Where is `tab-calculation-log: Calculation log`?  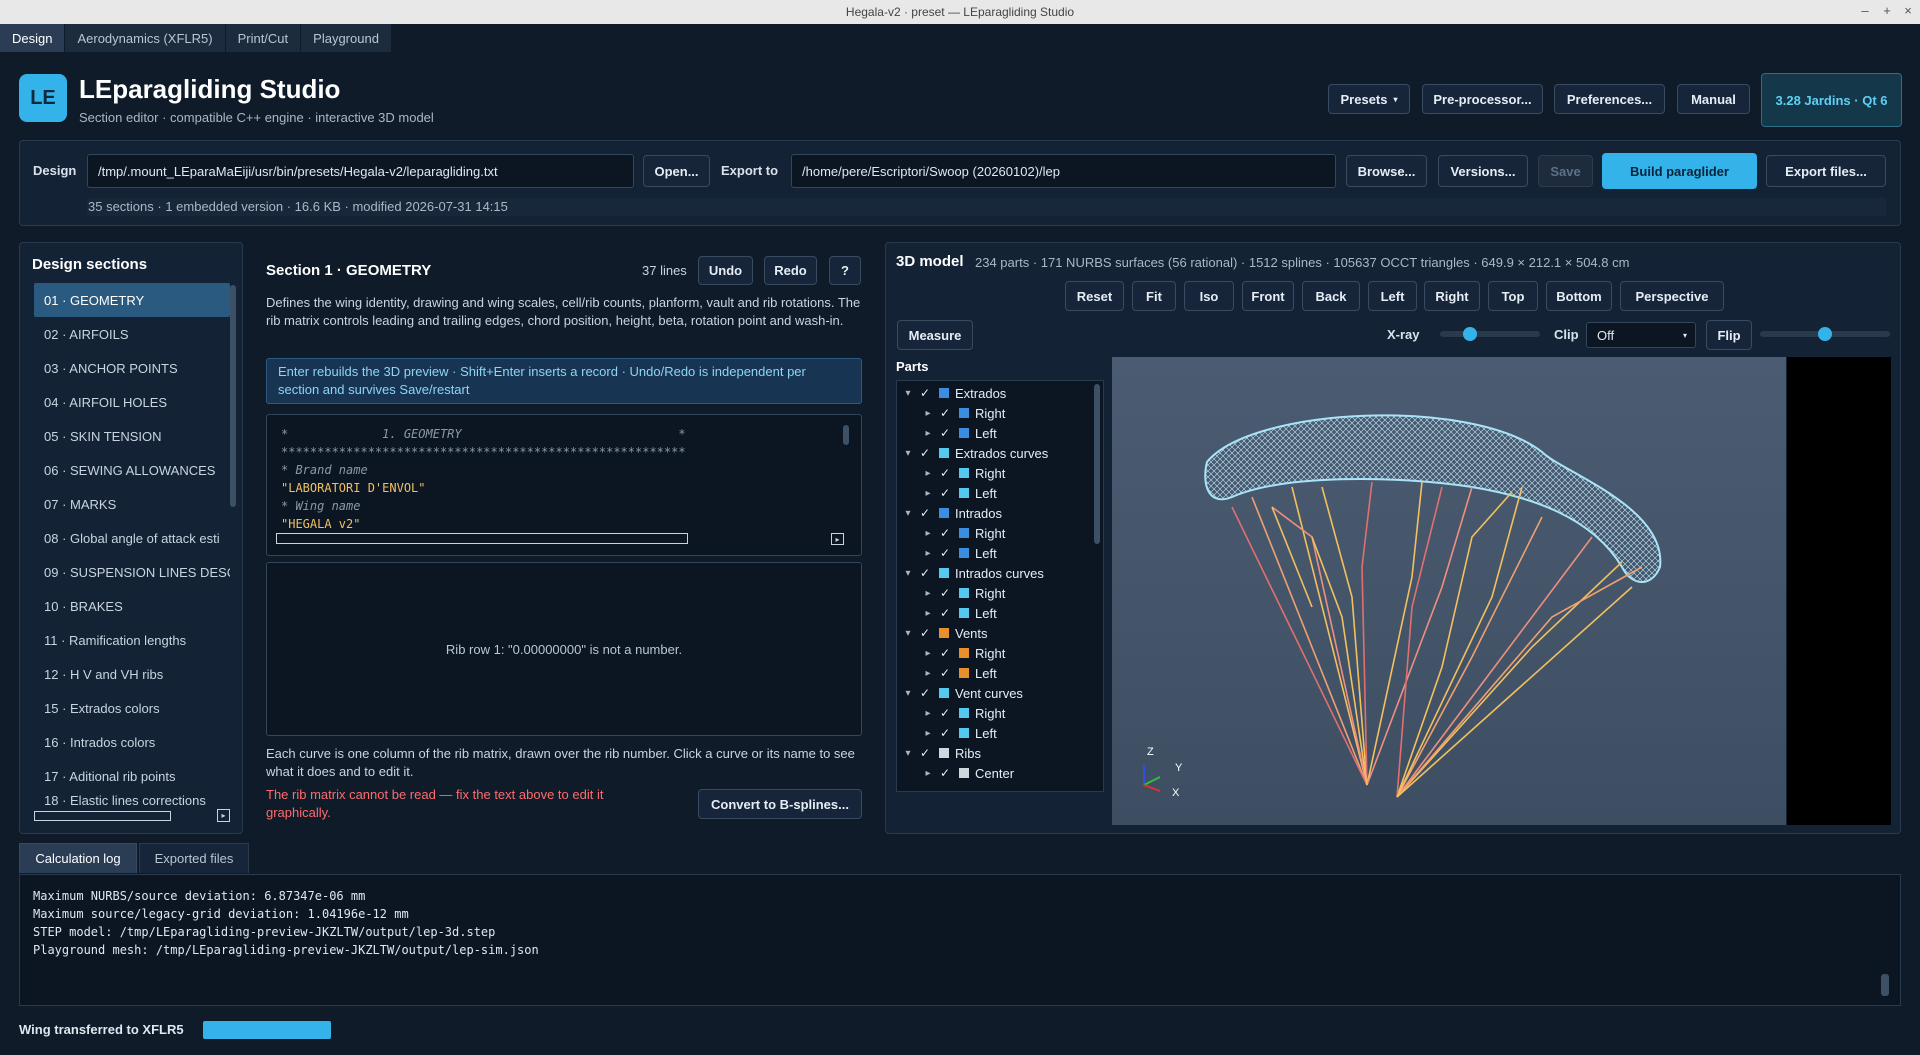
tab-calculation-log: Calculation log is located at coordinates (78, 858).